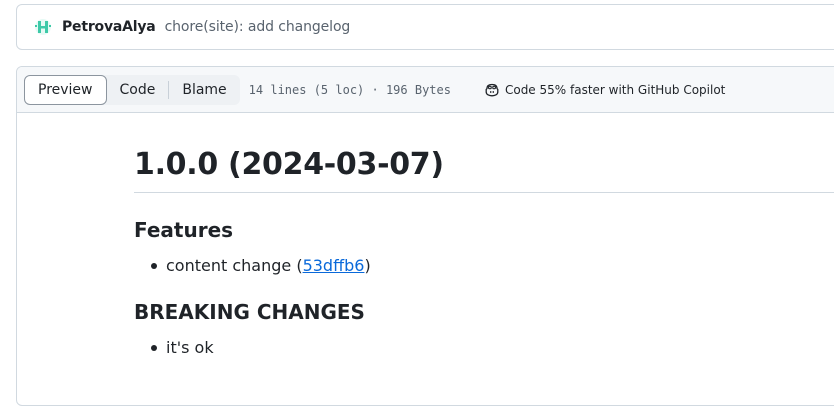 This screenshot has height=418, width=834. What do you see at coordinates (138, 90) in the screenshot?
I see `tab-code: Code` at bounding box center [138, 90].